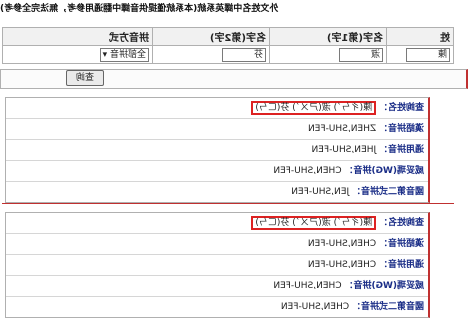  Describe the element at coordinates (428, 54) in the screenshot. I see `surname-input: 陳` at that location.